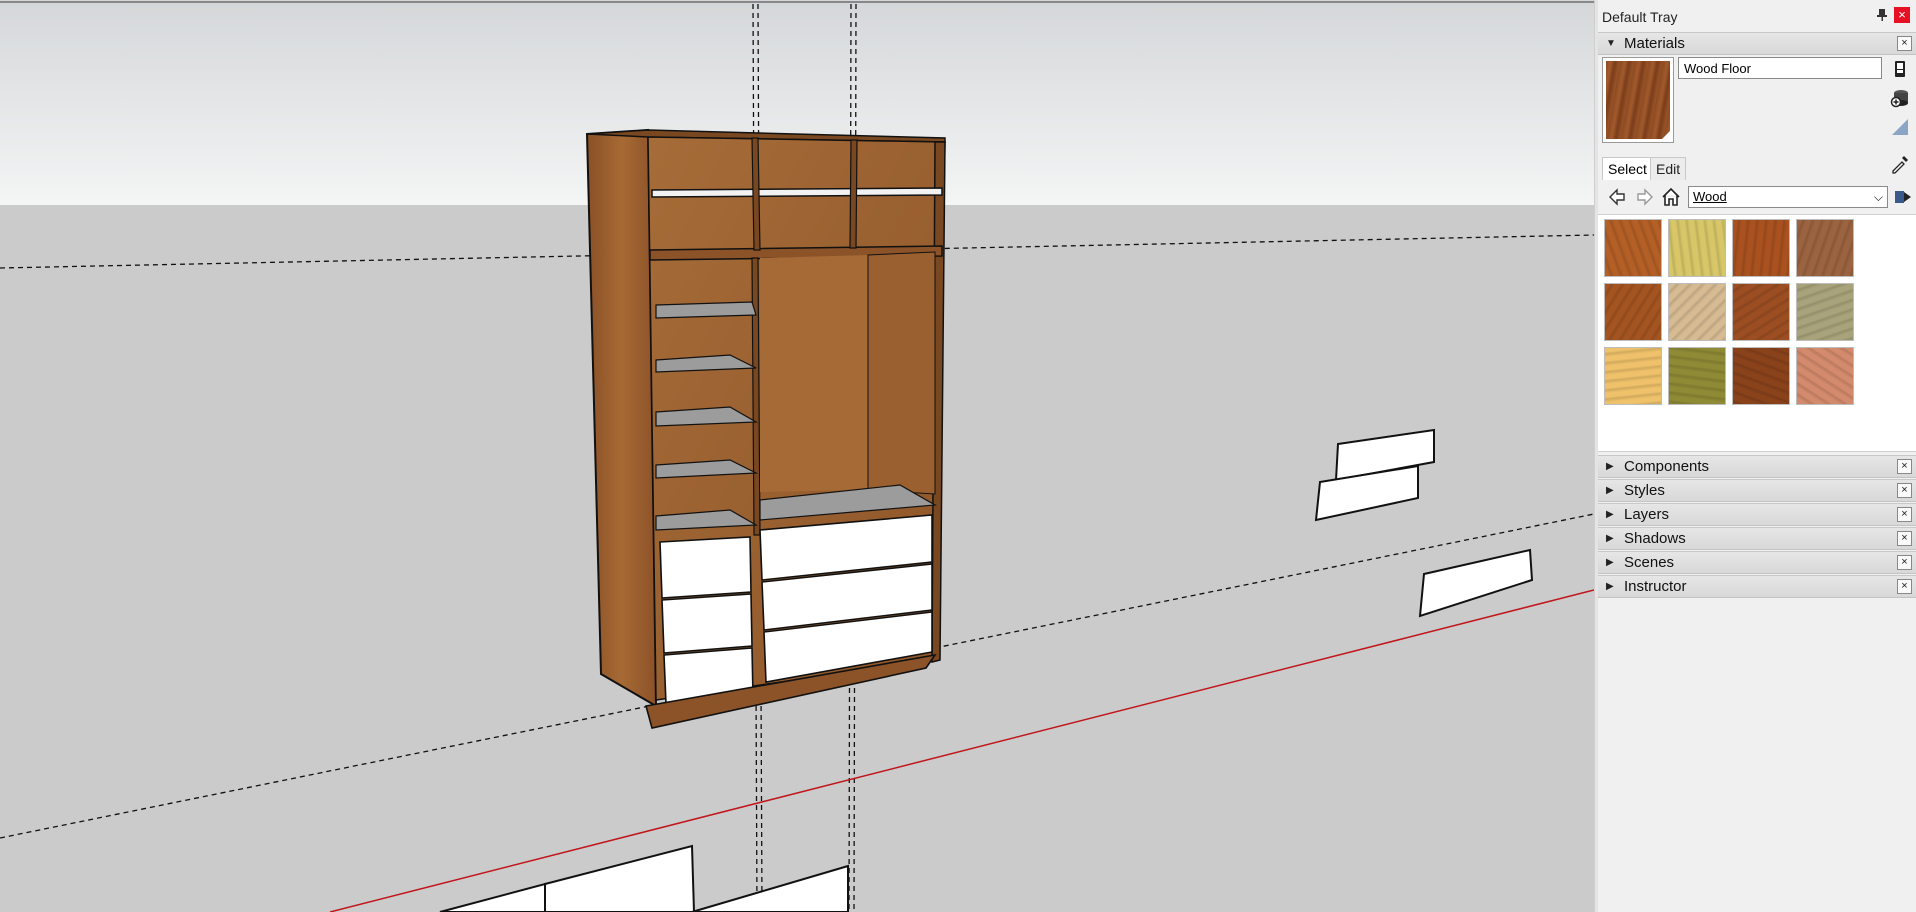  I want to click on material-swatch-wood-walnut, so click(1825, 248).